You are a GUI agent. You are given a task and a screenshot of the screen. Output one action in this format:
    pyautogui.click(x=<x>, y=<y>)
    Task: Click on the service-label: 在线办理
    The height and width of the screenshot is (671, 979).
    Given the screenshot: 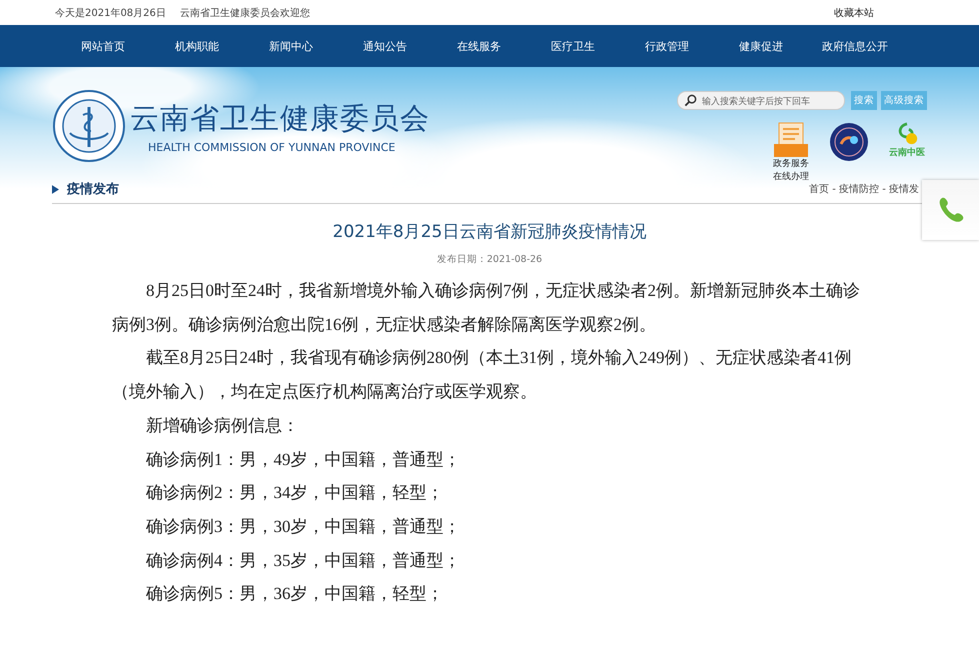 What is the action you would take?
    pyautogui.click(x=791, y=177)
    